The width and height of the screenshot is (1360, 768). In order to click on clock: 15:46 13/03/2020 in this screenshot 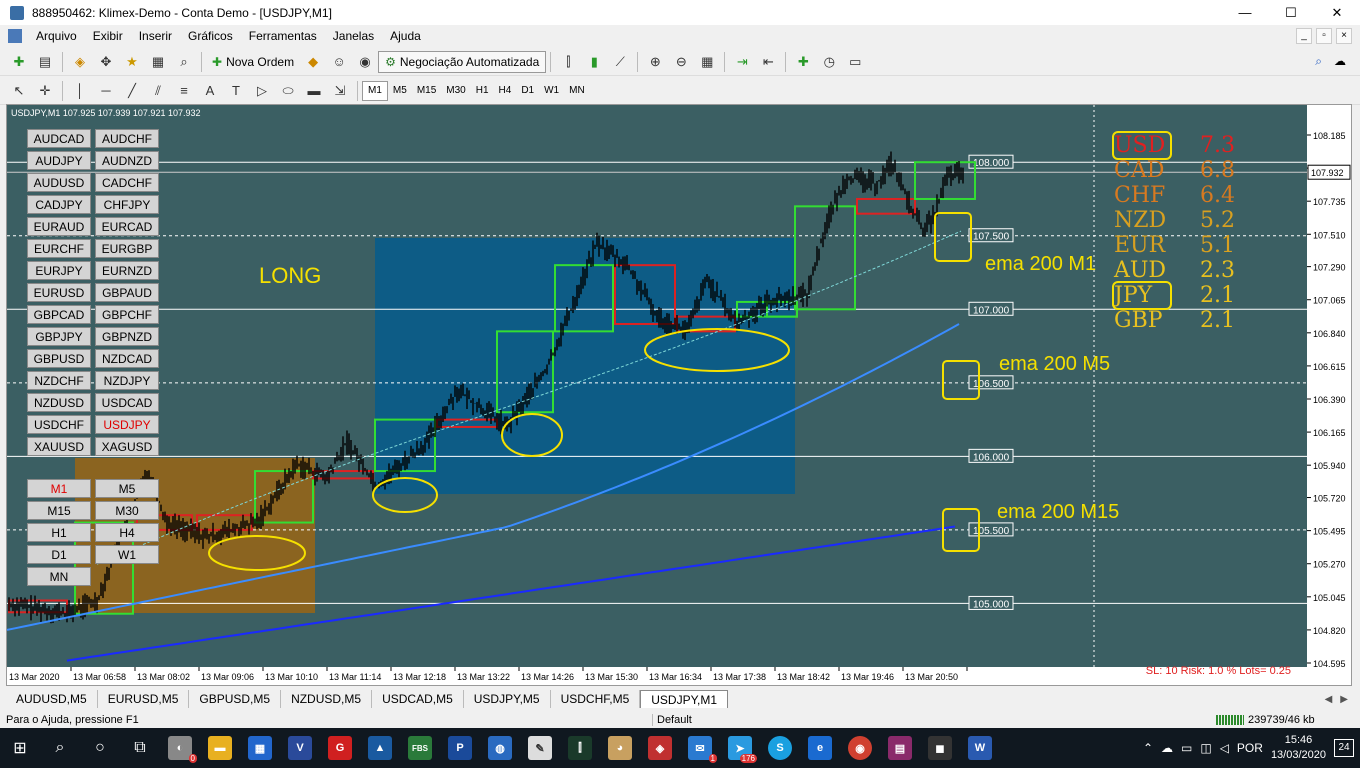, I will do `click(1298, 748)`.